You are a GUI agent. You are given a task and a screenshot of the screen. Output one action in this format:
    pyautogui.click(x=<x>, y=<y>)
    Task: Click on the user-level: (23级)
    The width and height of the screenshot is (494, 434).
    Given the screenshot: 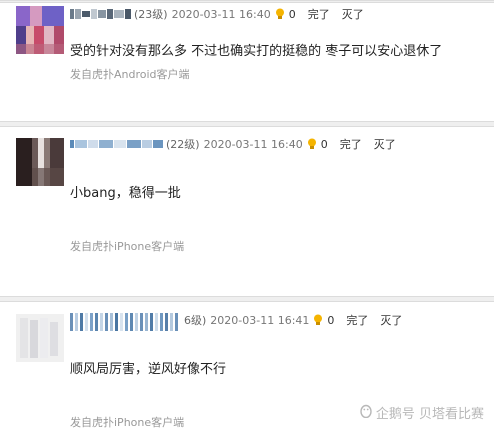 What is the action you would take?
    pyautogui.click(x=151, y=14)
    